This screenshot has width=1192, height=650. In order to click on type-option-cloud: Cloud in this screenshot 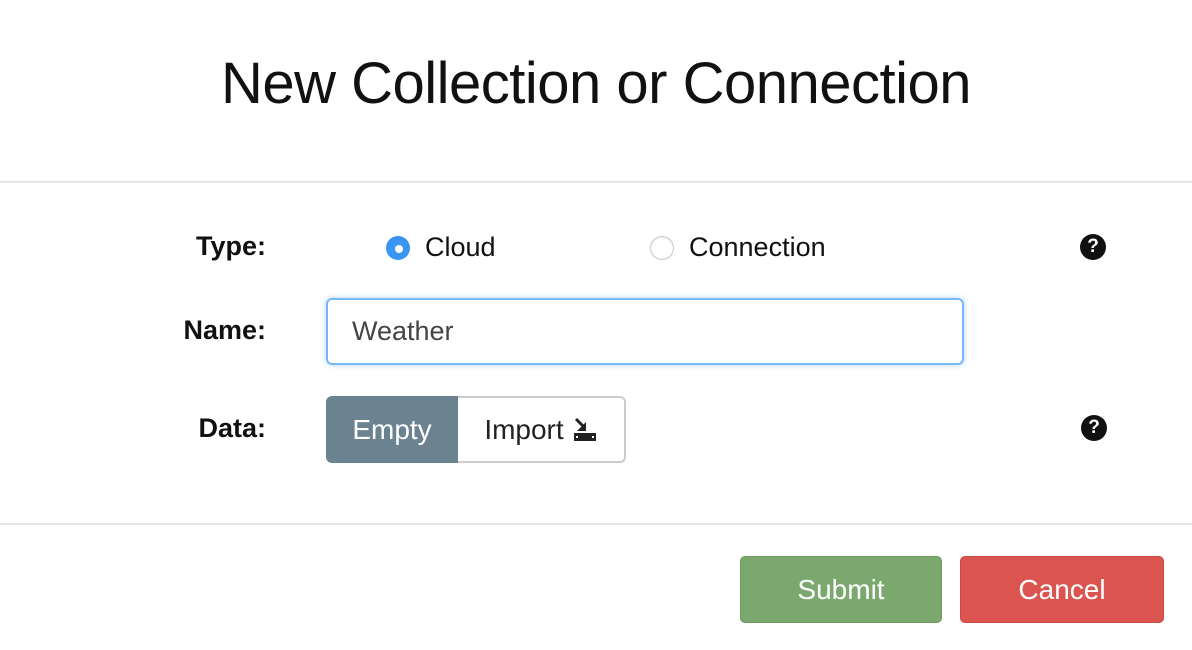, I will do `click(441, 247)`.